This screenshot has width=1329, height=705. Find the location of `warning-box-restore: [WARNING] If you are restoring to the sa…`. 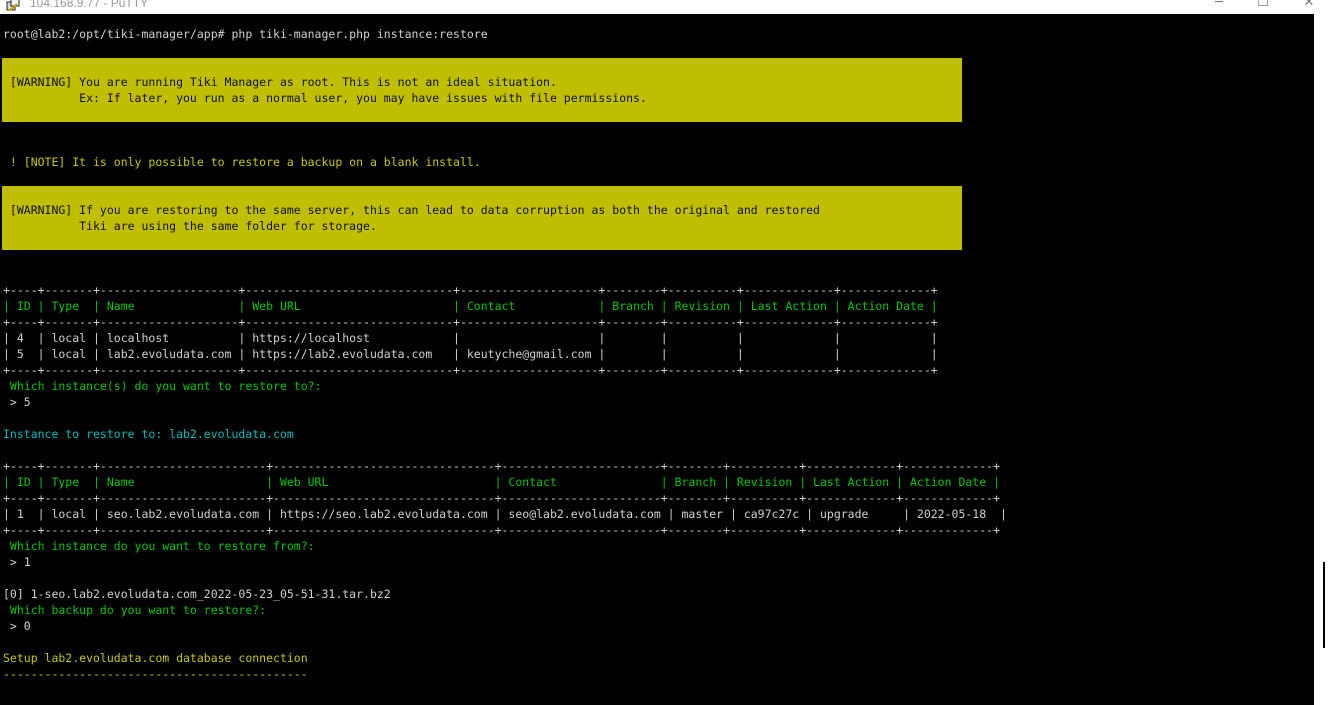

warning-box-restore: [WARNING] If you are restoring to the sa… is located at coordinates (482, 218).